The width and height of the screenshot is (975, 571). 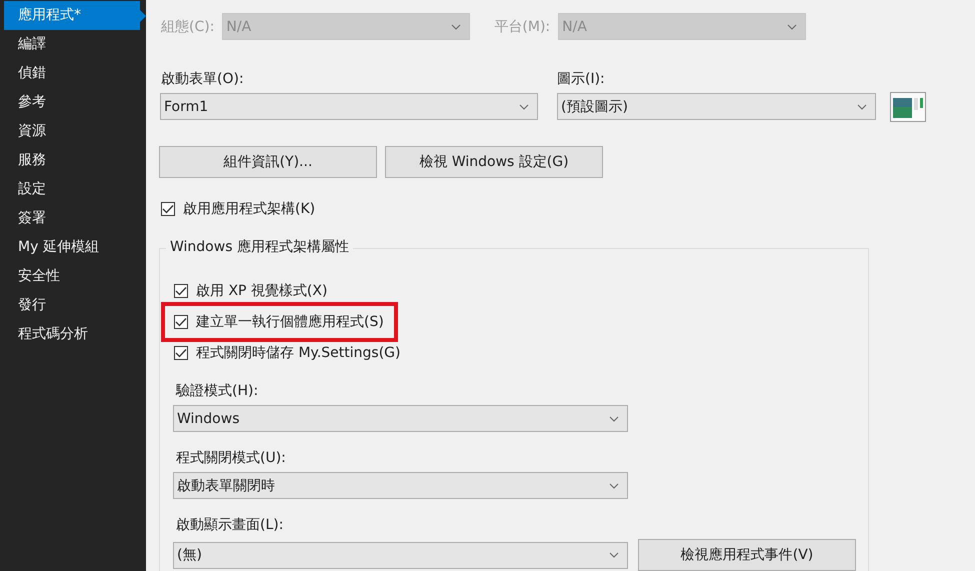 I want to click on dropdown: (預設圖示), so click(x=716, y=106).